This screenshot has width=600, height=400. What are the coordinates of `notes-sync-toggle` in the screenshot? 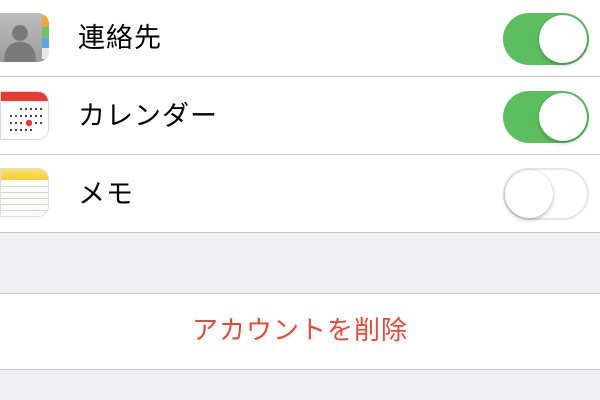 It's located at (546, 194).